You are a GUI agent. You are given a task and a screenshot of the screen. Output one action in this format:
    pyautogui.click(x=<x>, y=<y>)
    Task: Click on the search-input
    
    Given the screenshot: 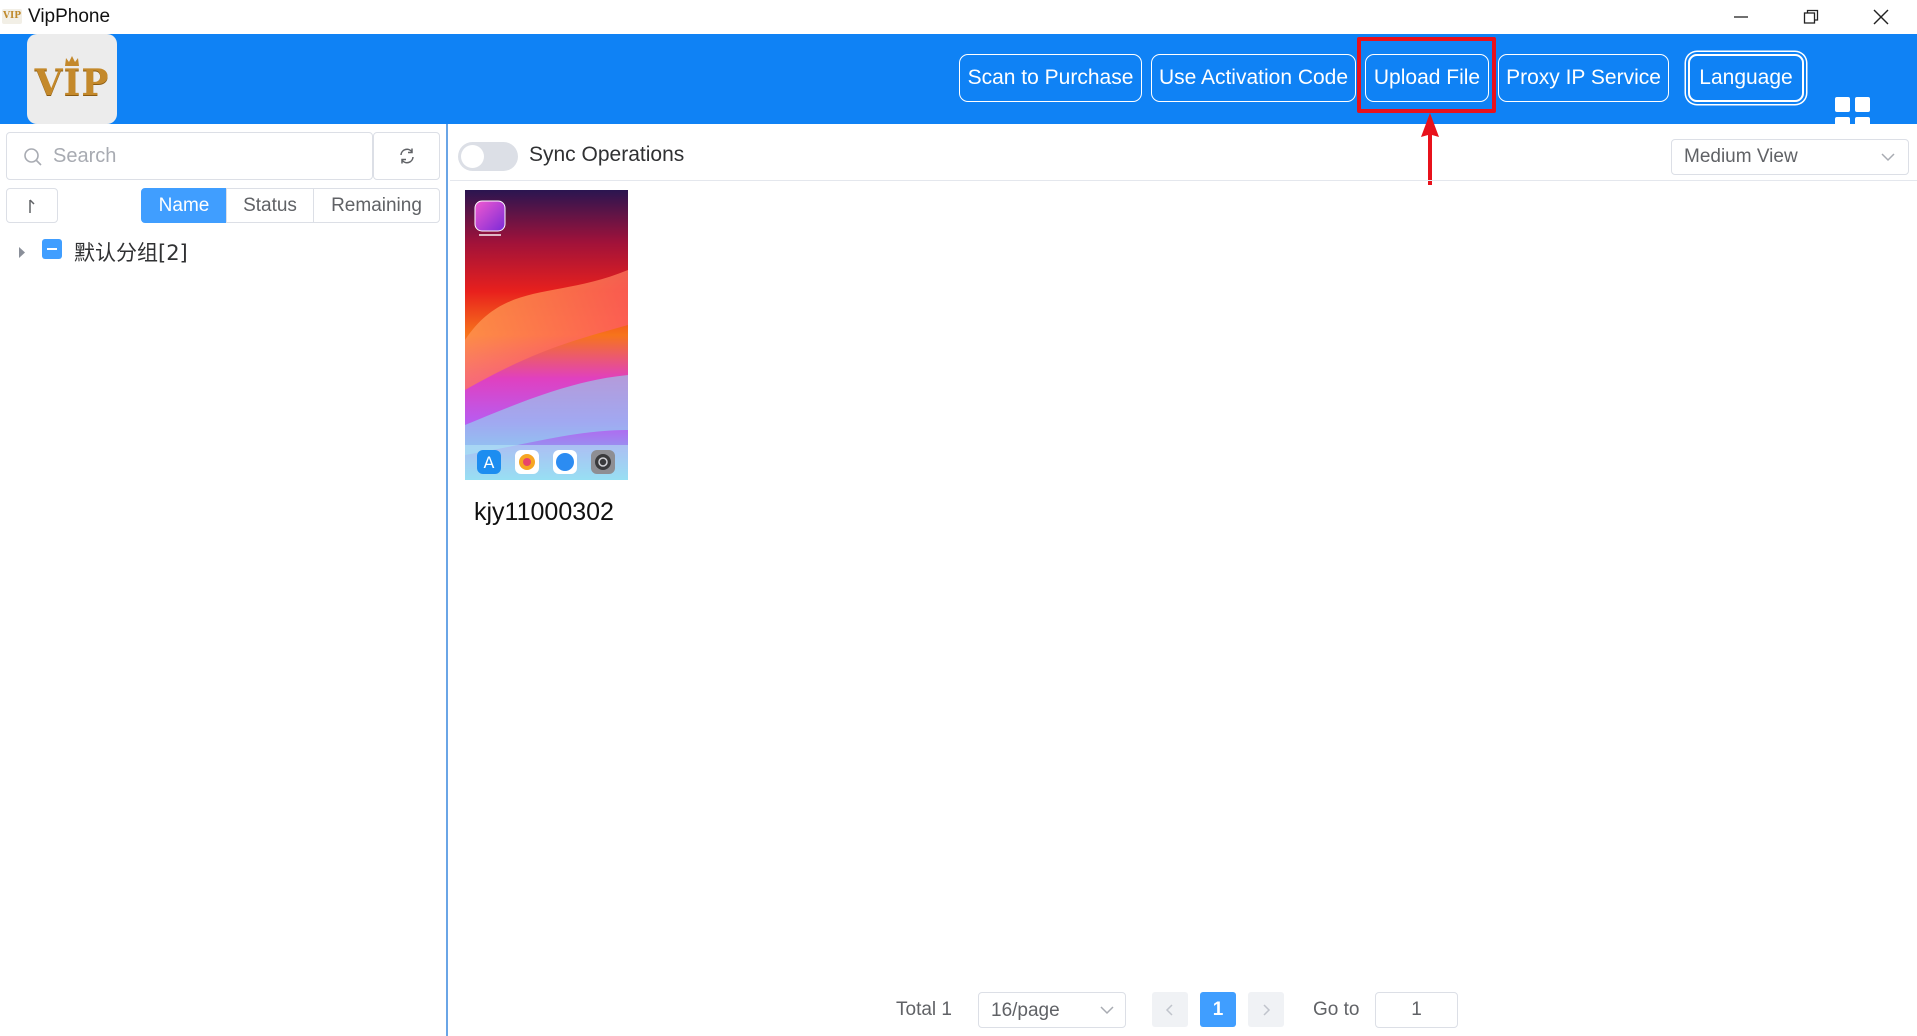 What is the action you would take?
    pyautogui.click(x=208, y=156)
    